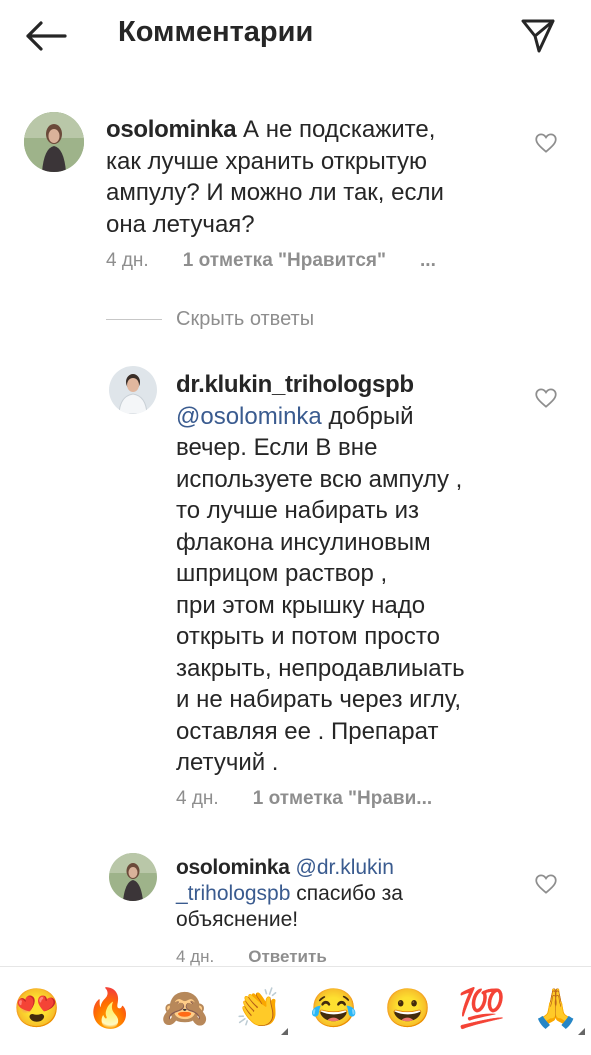 The height and width of the screenshot is (1055, 591). What do you see at coordinates (558, 1009) in the screenshot?
I see `emoji-folded-hands: 🙏` at bounding box center [558, 1009].